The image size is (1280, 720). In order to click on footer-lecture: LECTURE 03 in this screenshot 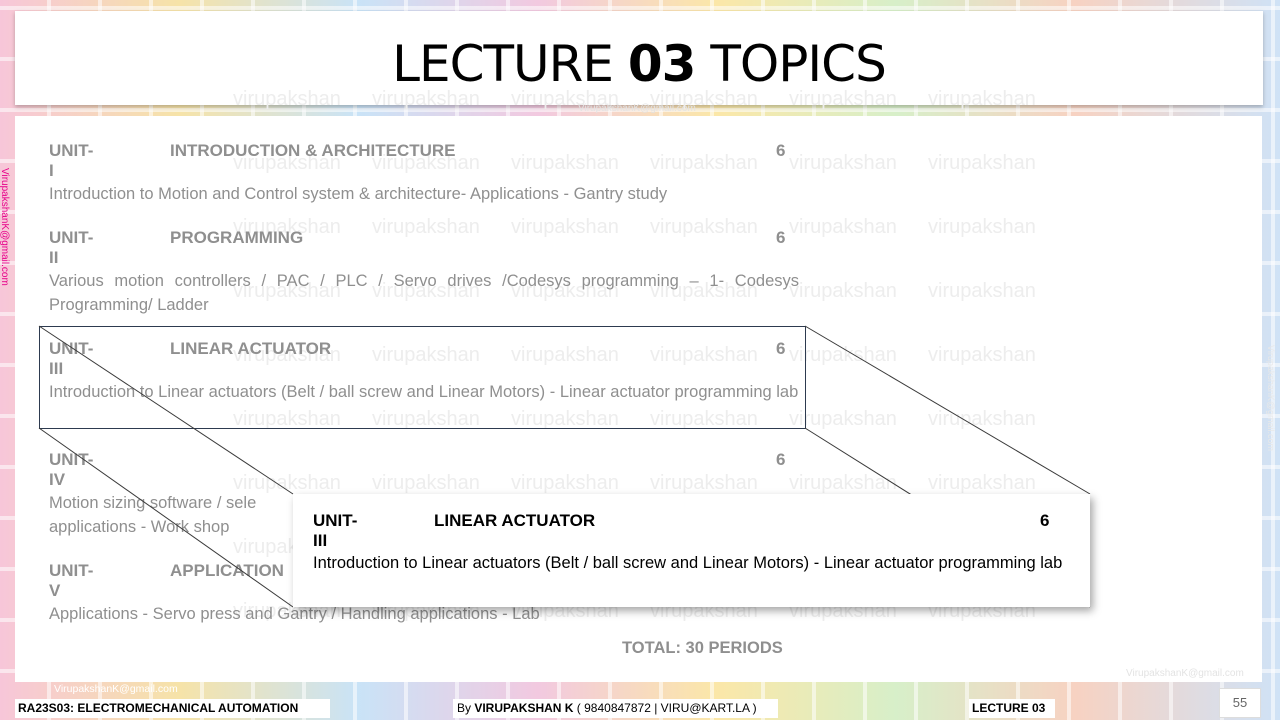, I will do `click(1012, 708)`.